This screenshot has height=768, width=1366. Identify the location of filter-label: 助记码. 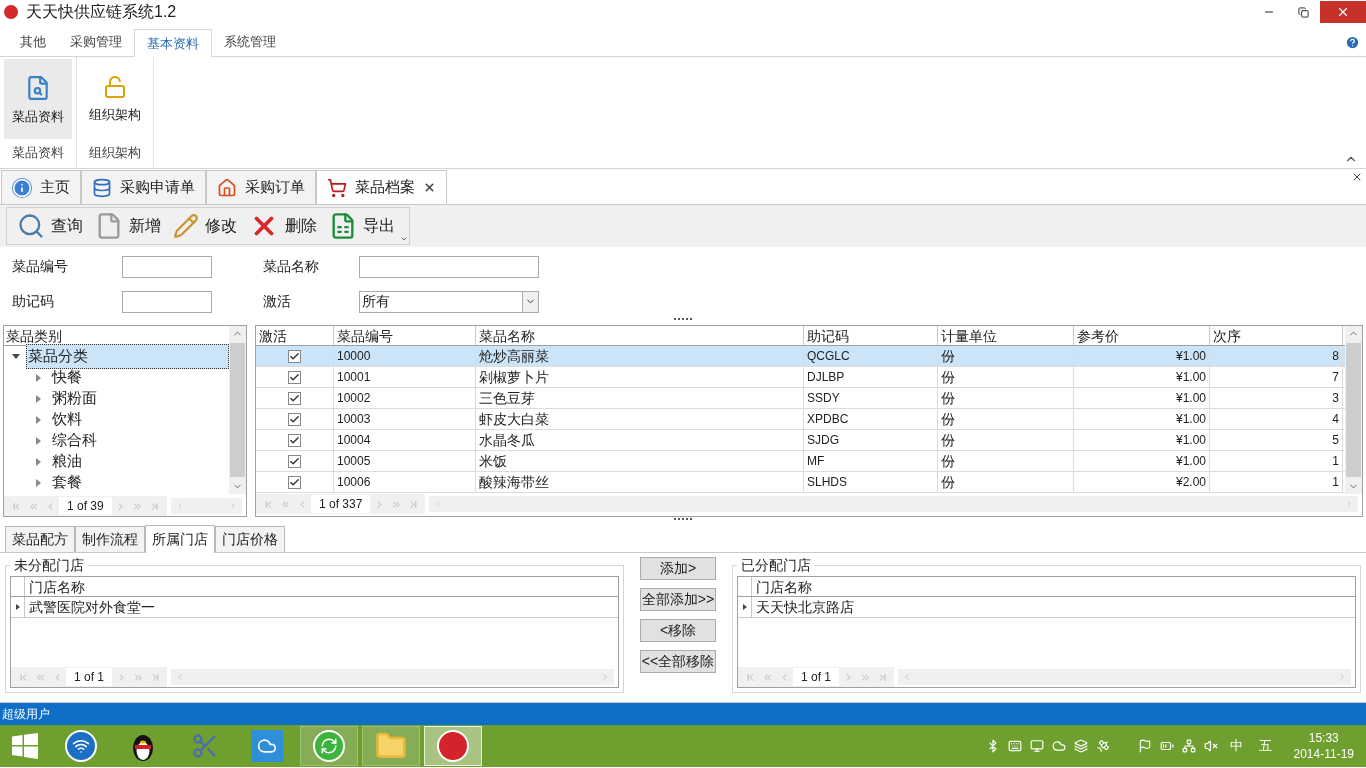
(33, 301).